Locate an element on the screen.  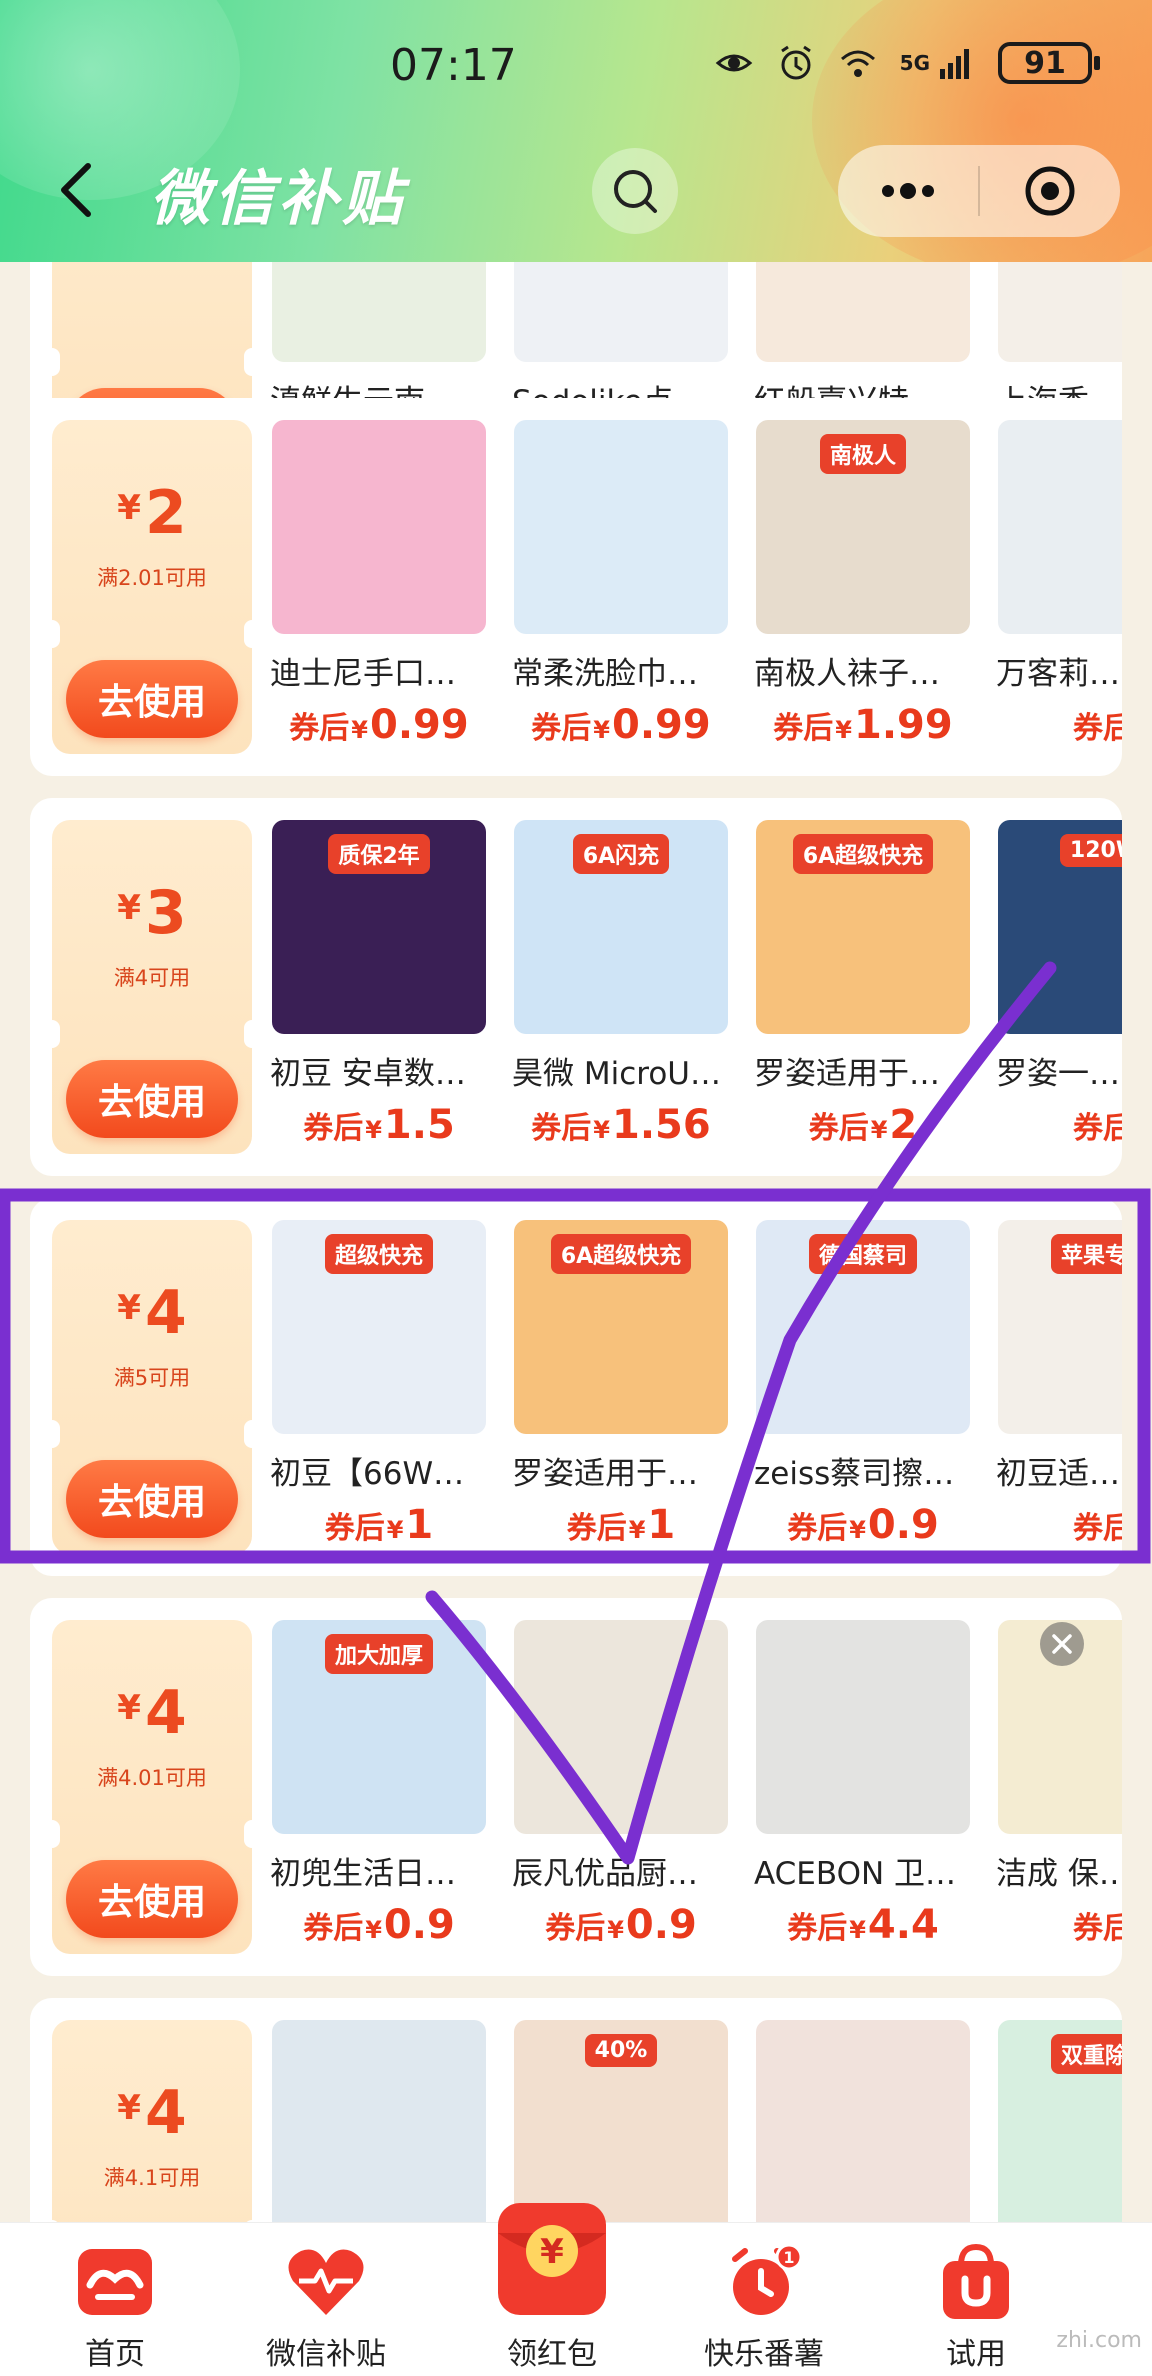
alarm-status-icon is located at coordinates (795, 62).